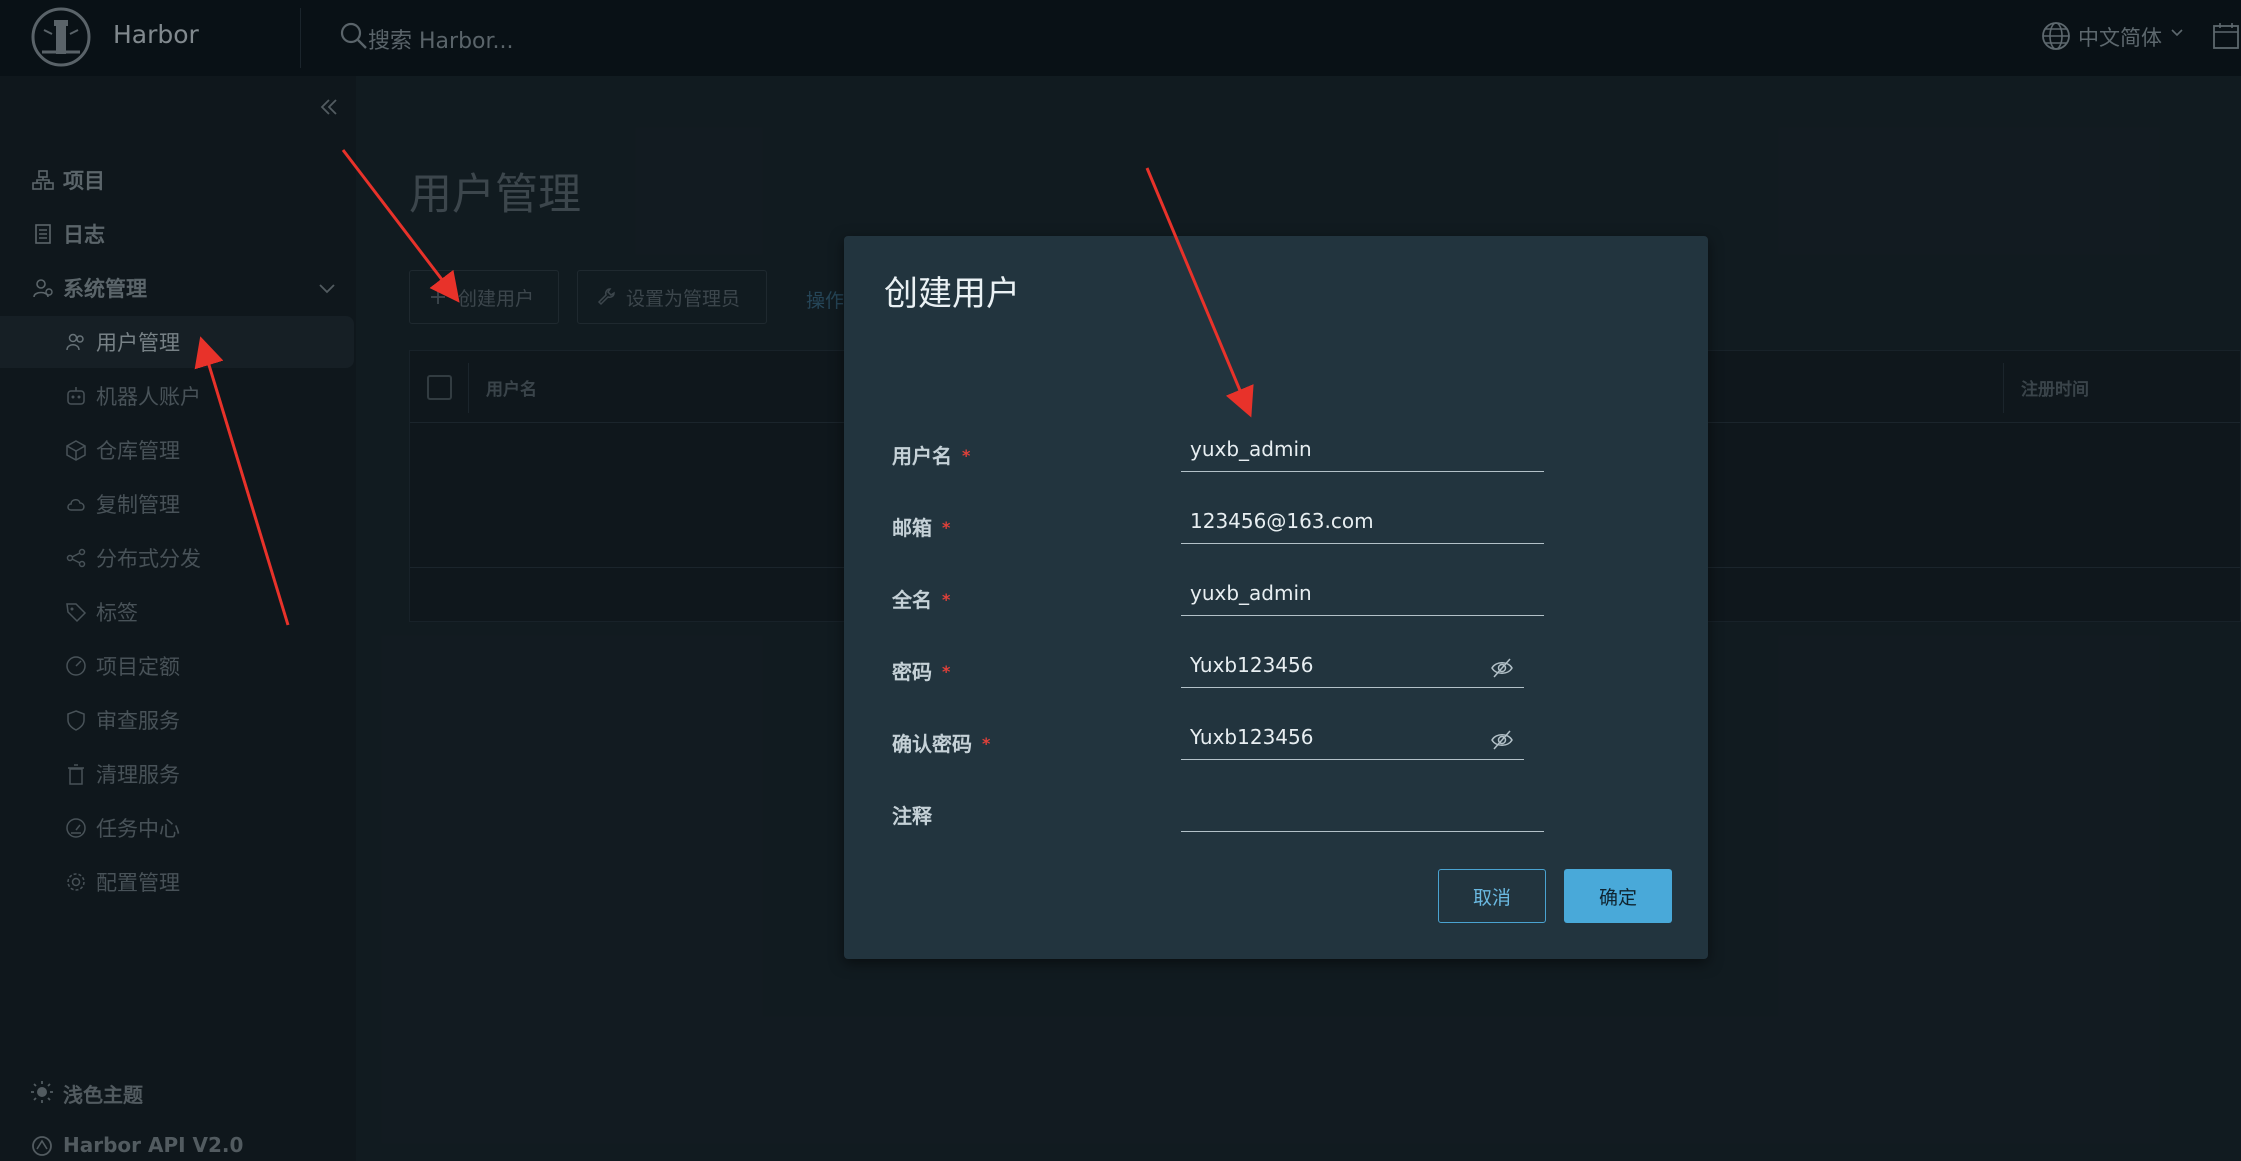  I want to click on form-row-fullname: 全名 * yuxb_admin, so click(1276, 604).